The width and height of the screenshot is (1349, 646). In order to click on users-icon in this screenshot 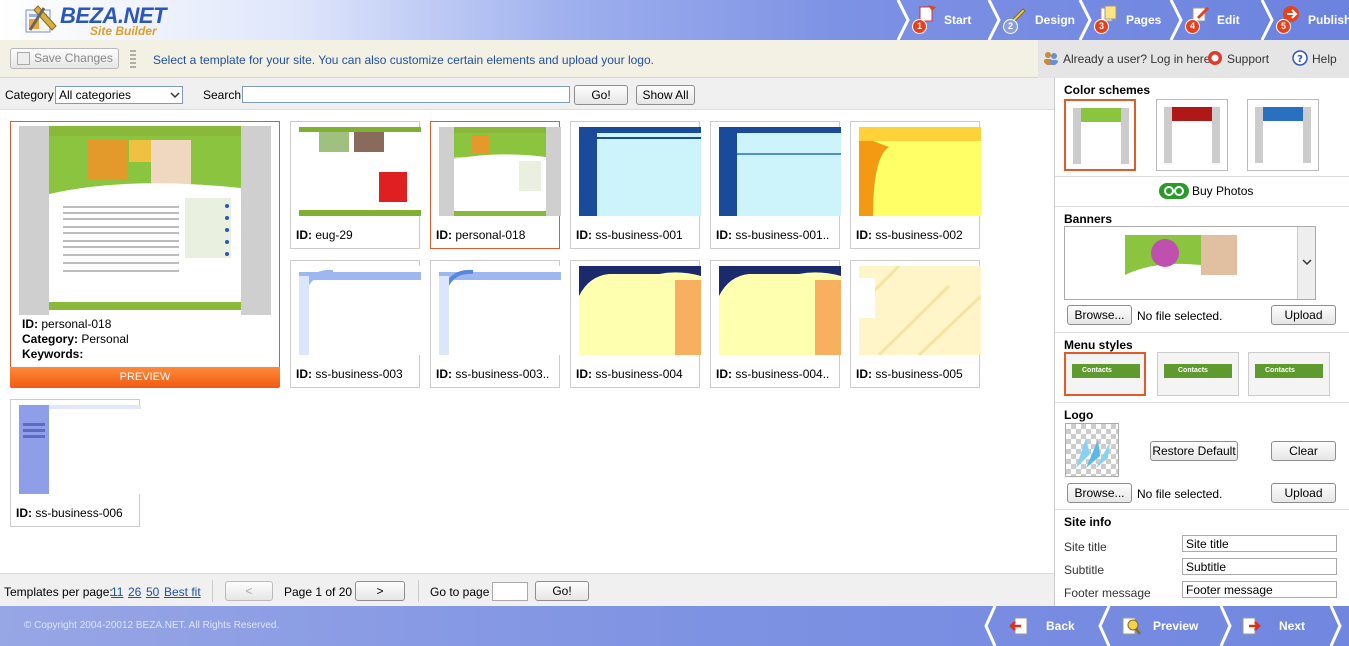, I will do `click(1051, 58)`.